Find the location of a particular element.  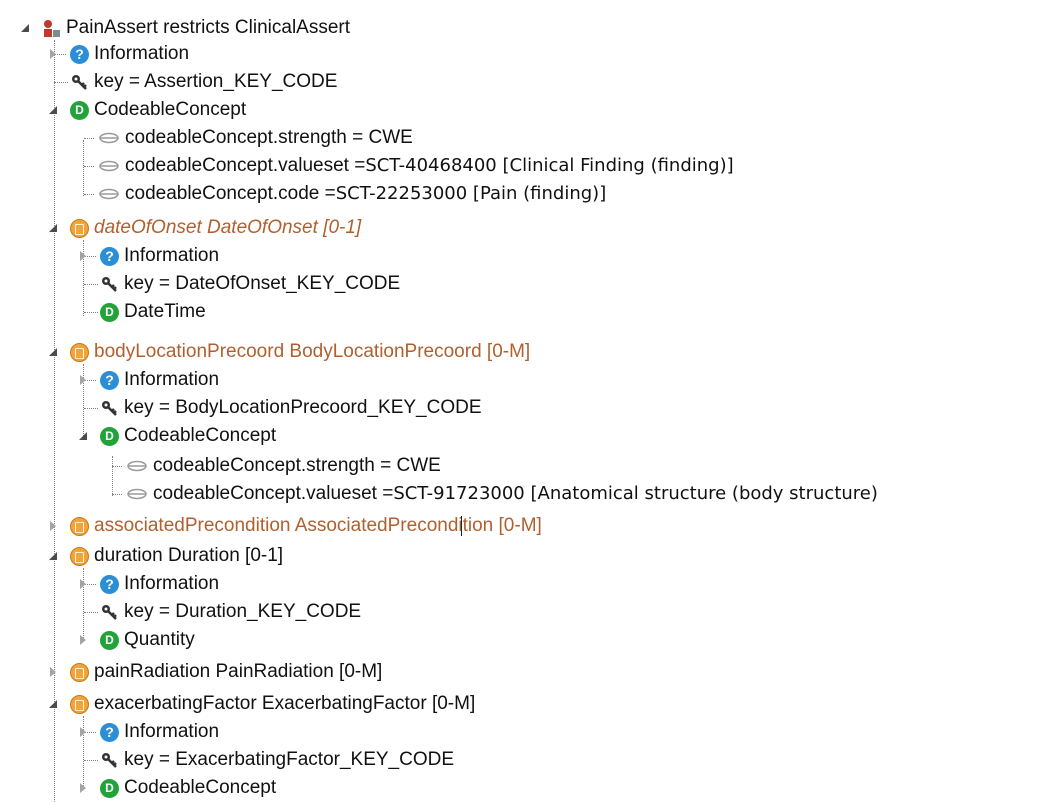

tree-node-painradiation: painRadiation PainRadiation [0-M] is located at coordinates (216, 672).